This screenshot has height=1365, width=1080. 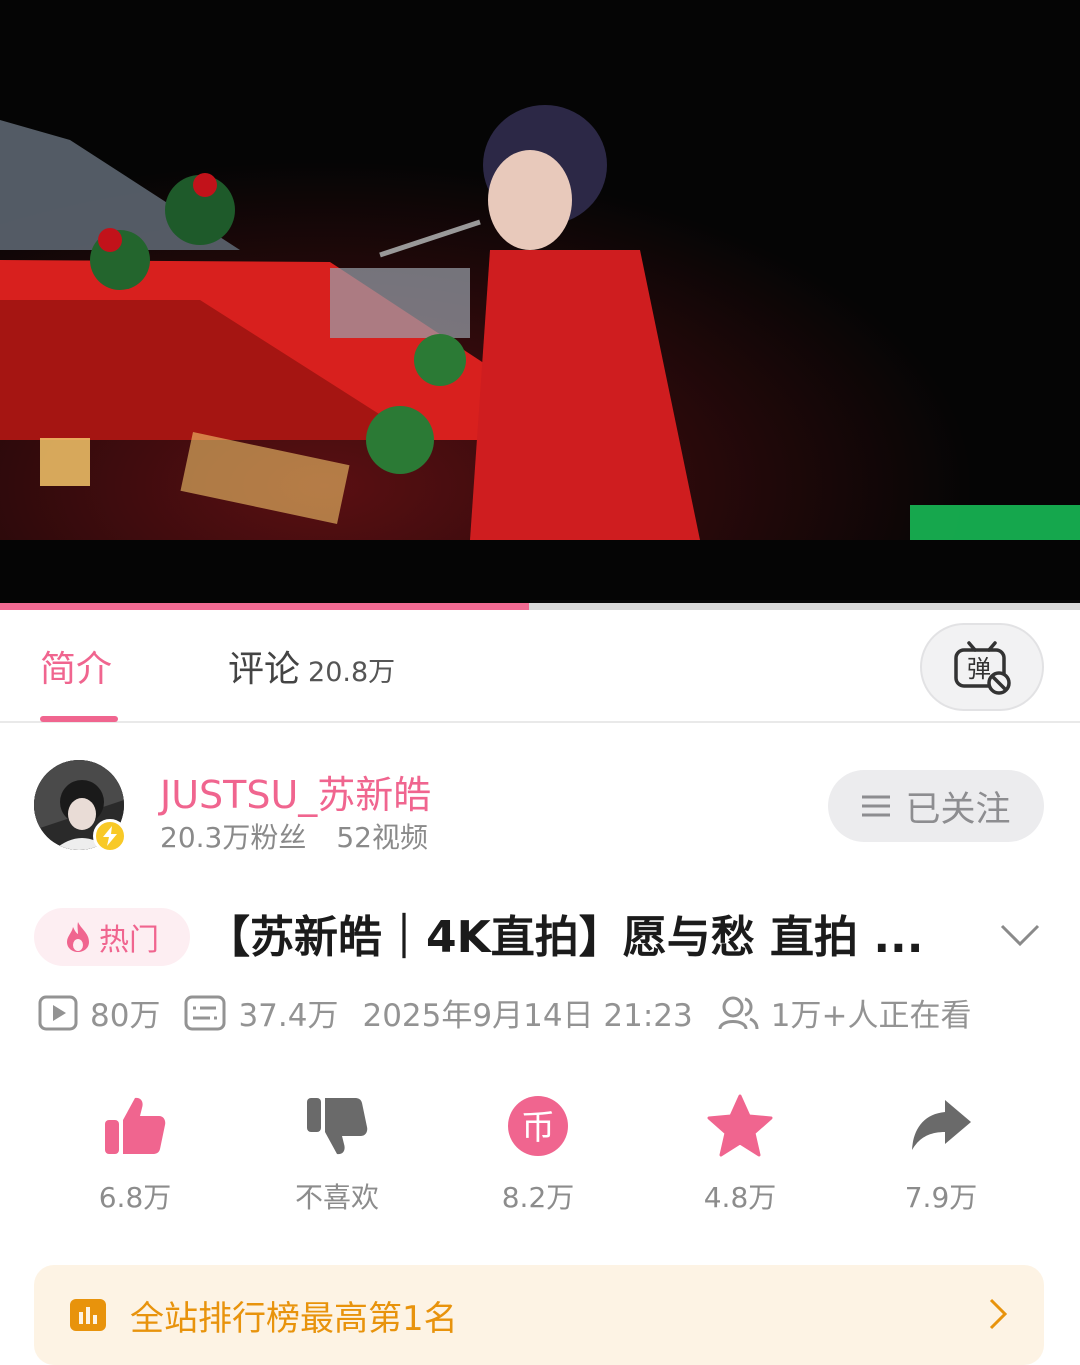 I want to click on share-count: 7.9万, so click(x=941, y=1197).